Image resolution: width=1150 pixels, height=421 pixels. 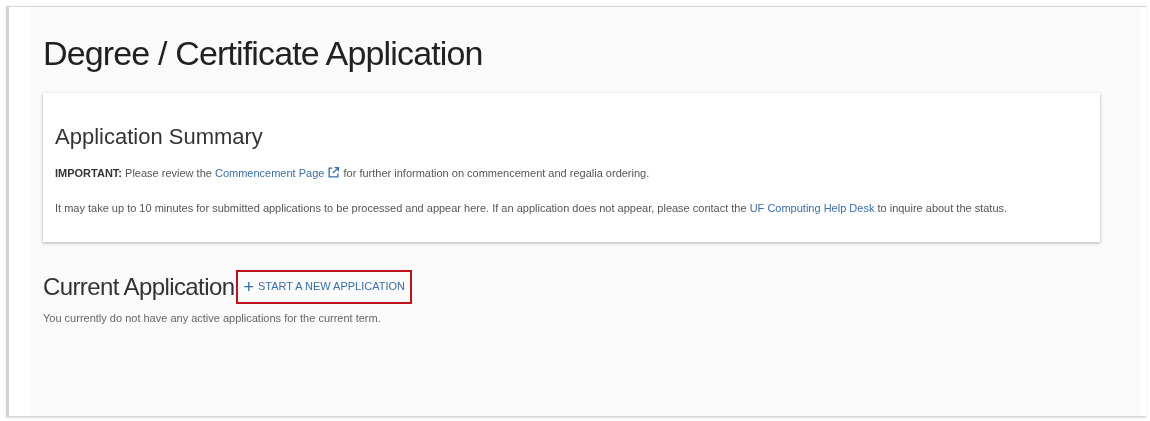 I want to click on start-application-button: + START A NEW APPLICATION, so click(x=324, y=286).